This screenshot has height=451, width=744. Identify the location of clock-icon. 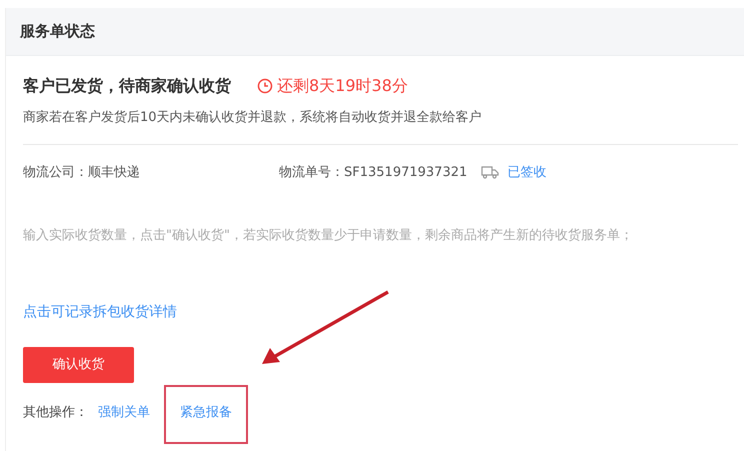
(265, 86).